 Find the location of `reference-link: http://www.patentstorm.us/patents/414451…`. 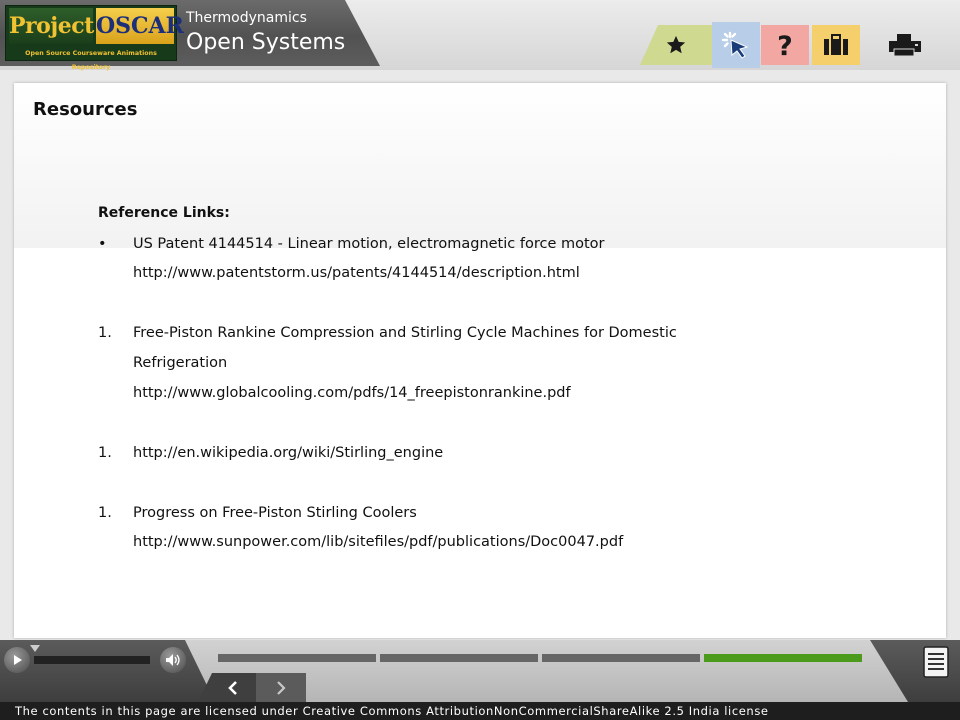

reference-link: http://www.patentstorm.us/patents/414451… is located at coordinates (356, 273).